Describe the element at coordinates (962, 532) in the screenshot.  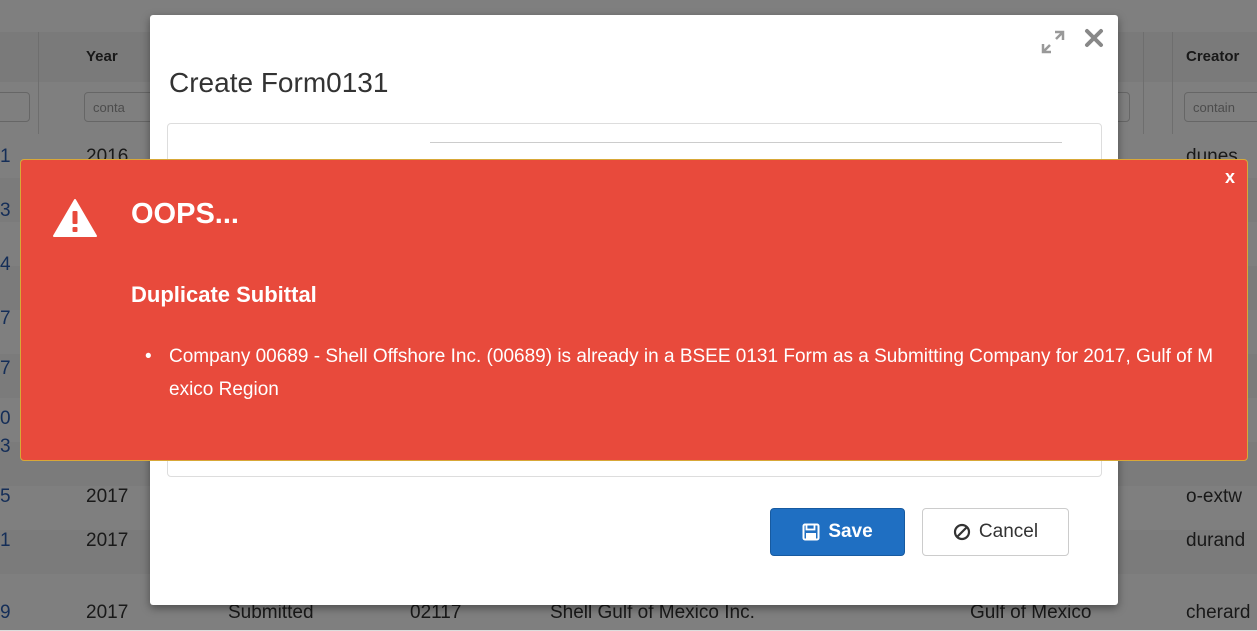
I see `ban-icon` at that location.